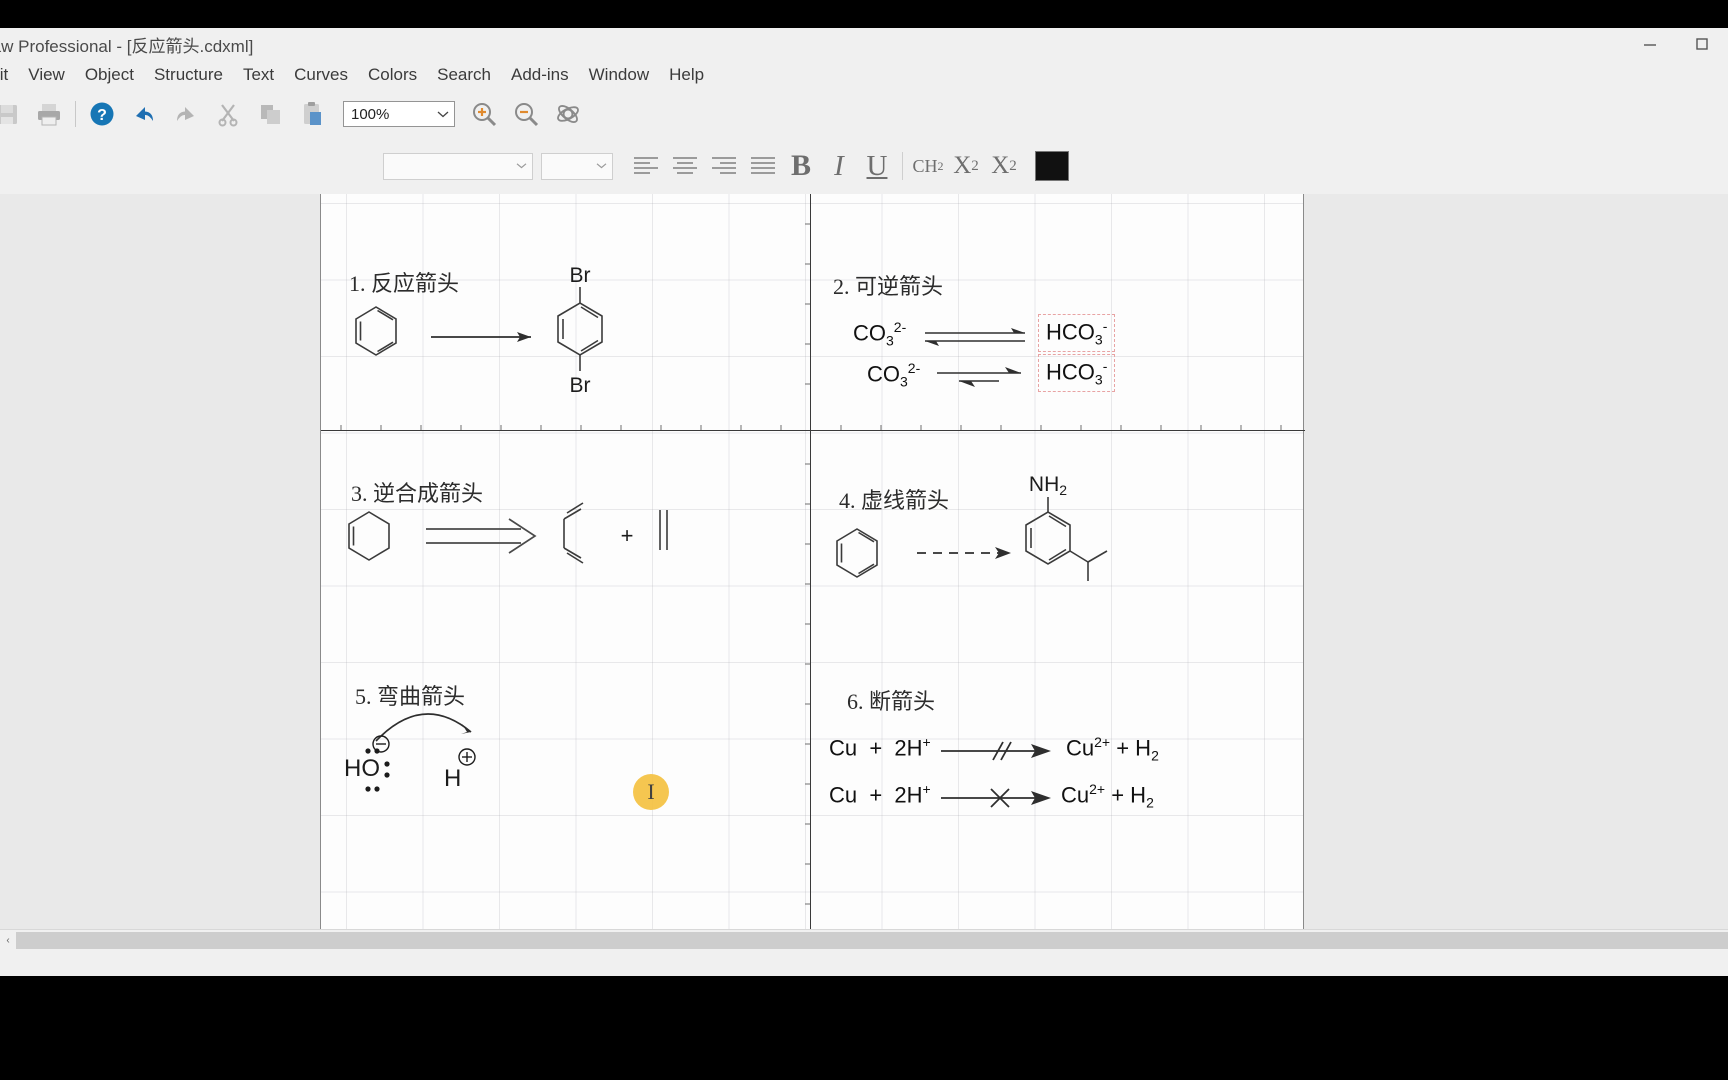 The height and width of the screenshot is (1080, 1728). I want to click on panel-retrosynthetic-arrow: 3. 逆合成箭头 +, so click(570, 531).